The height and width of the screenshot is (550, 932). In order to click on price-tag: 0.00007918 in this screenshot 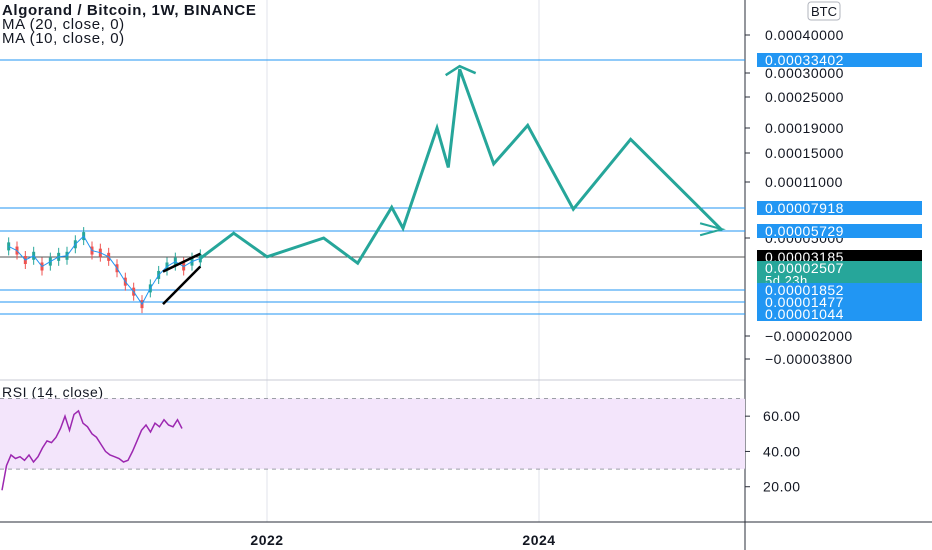, I will do `click(839, 208)`.